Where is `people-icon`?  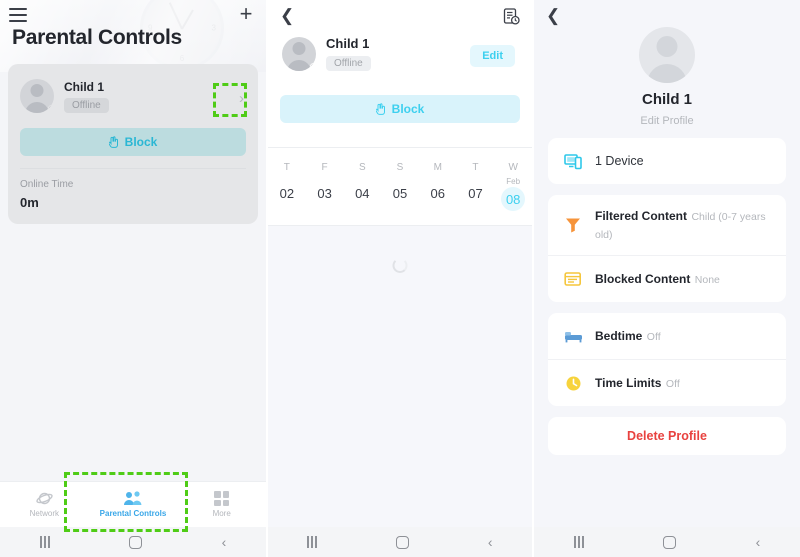 people-icon is located at coordinates (133, 498).